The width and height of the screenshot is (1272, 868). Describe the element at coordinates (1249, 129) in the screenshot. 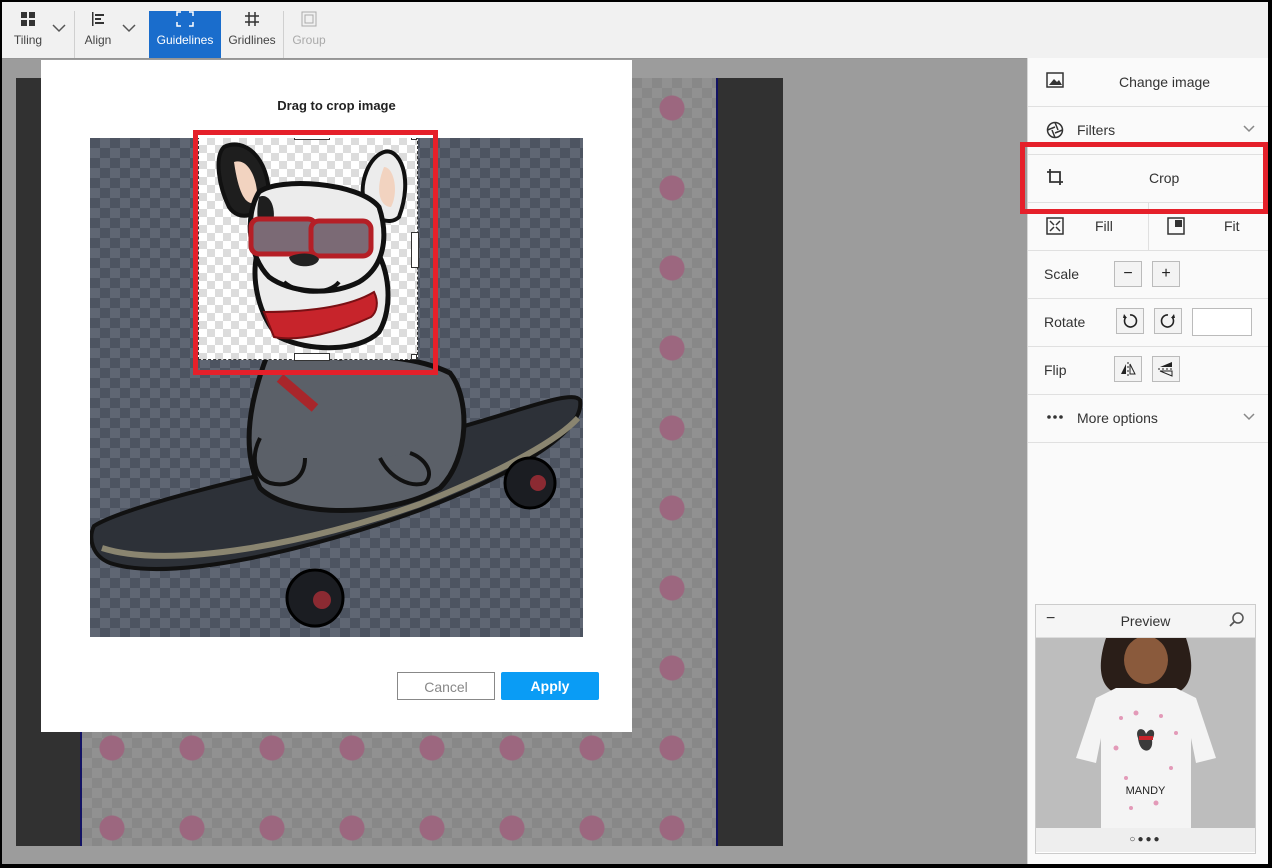

I see `filters-chevron-down-icon` at that location.